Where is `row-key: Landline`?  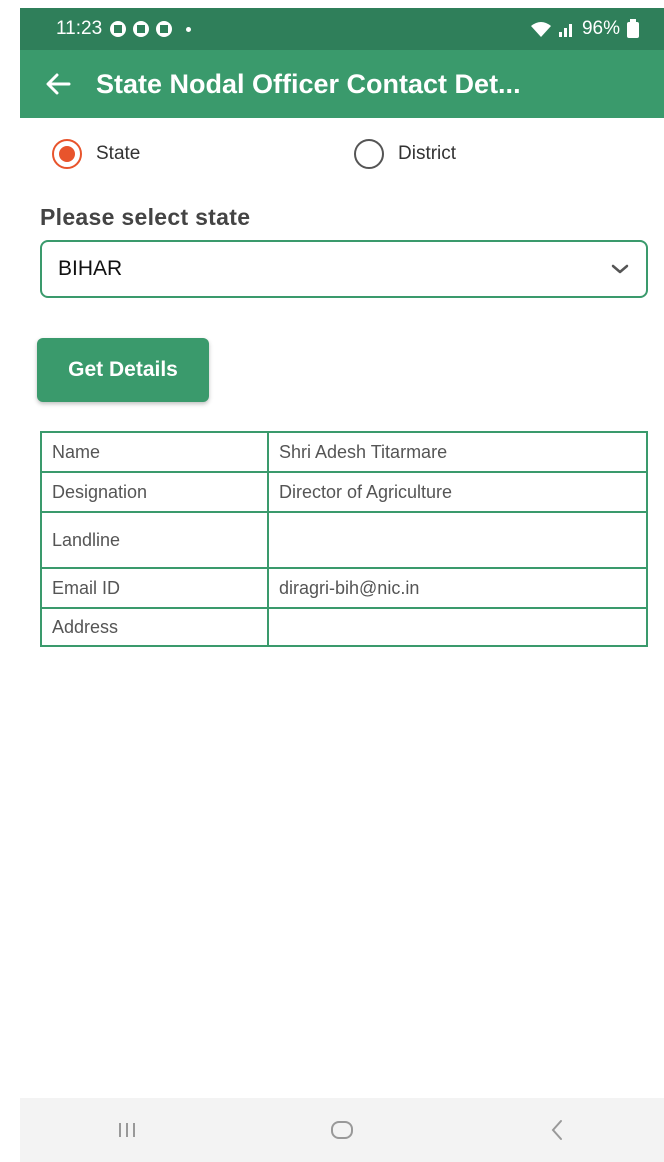
row-key: Landline is located at coordinates (154, 540).